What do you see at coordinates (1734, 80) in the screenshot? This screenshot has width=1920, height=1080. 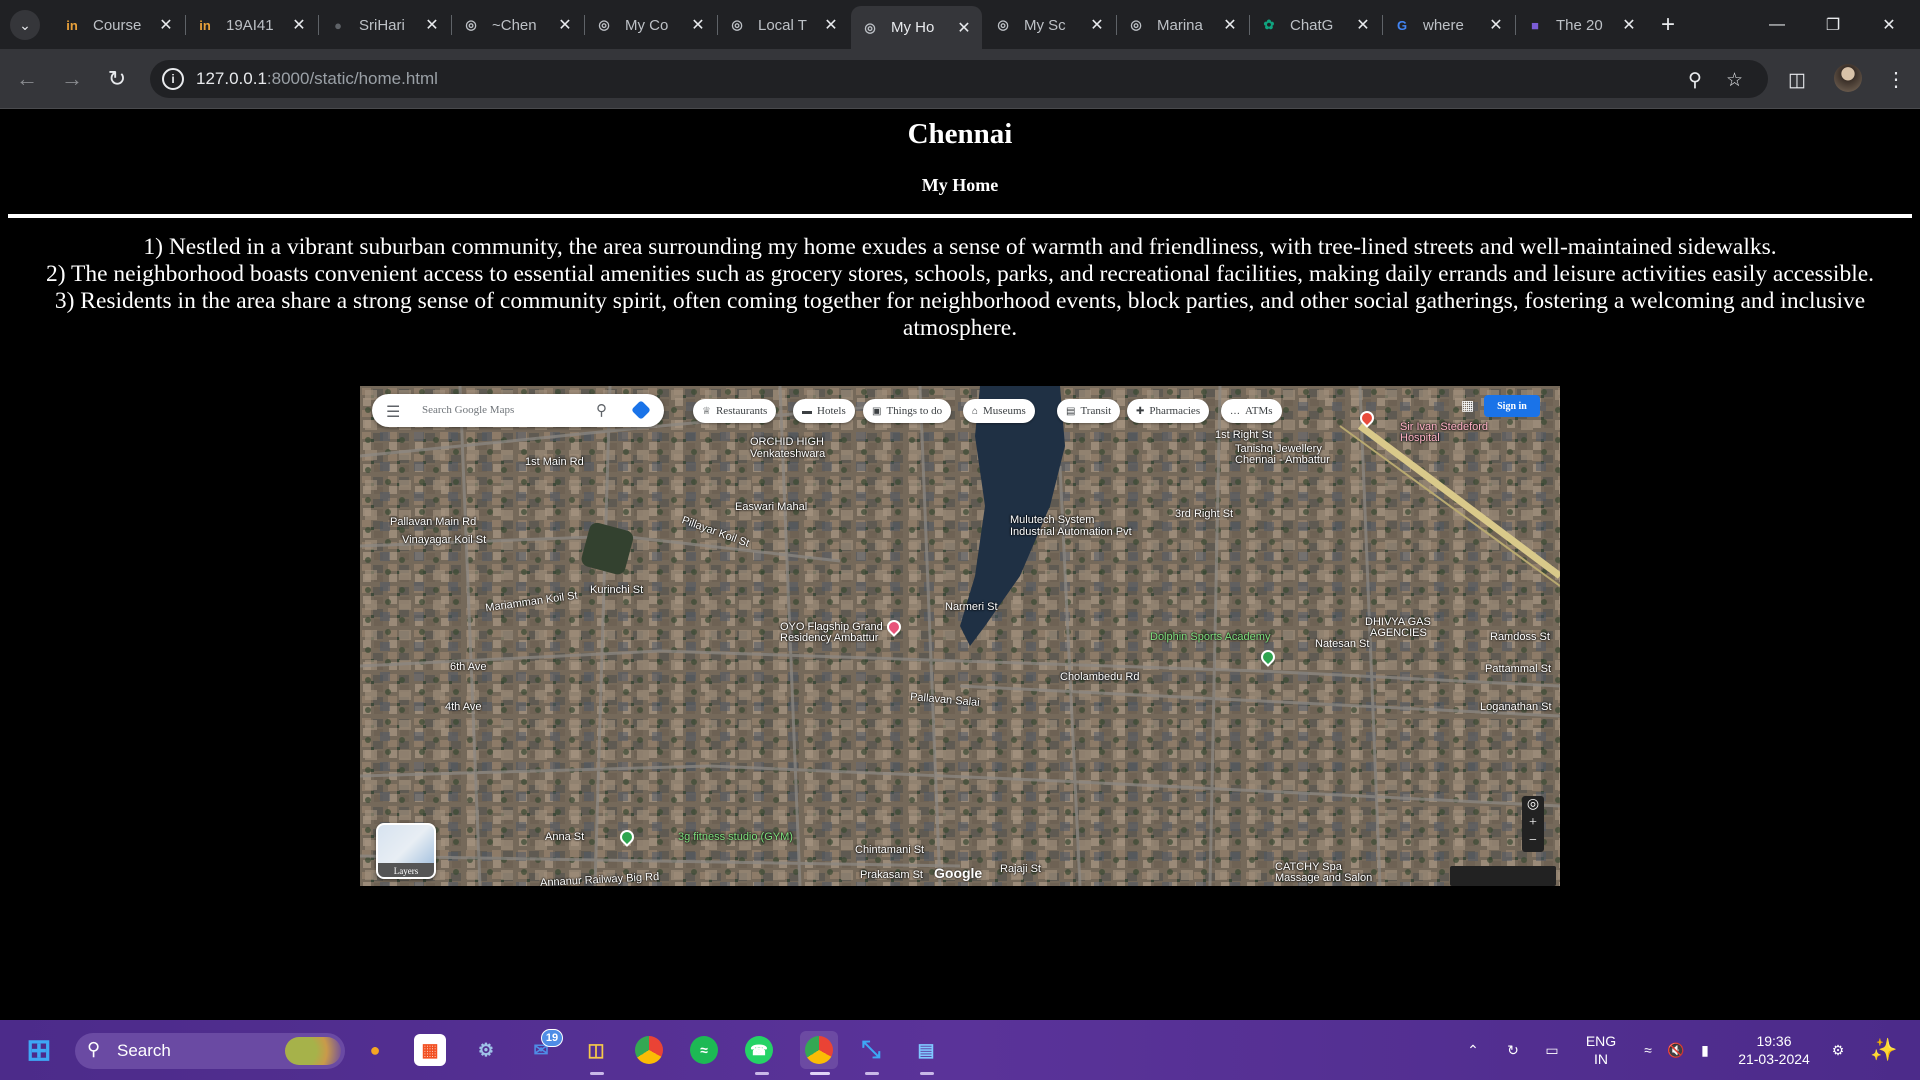 I see `bookmark-star-icon: ☆` at bounding box center [1734, 80].